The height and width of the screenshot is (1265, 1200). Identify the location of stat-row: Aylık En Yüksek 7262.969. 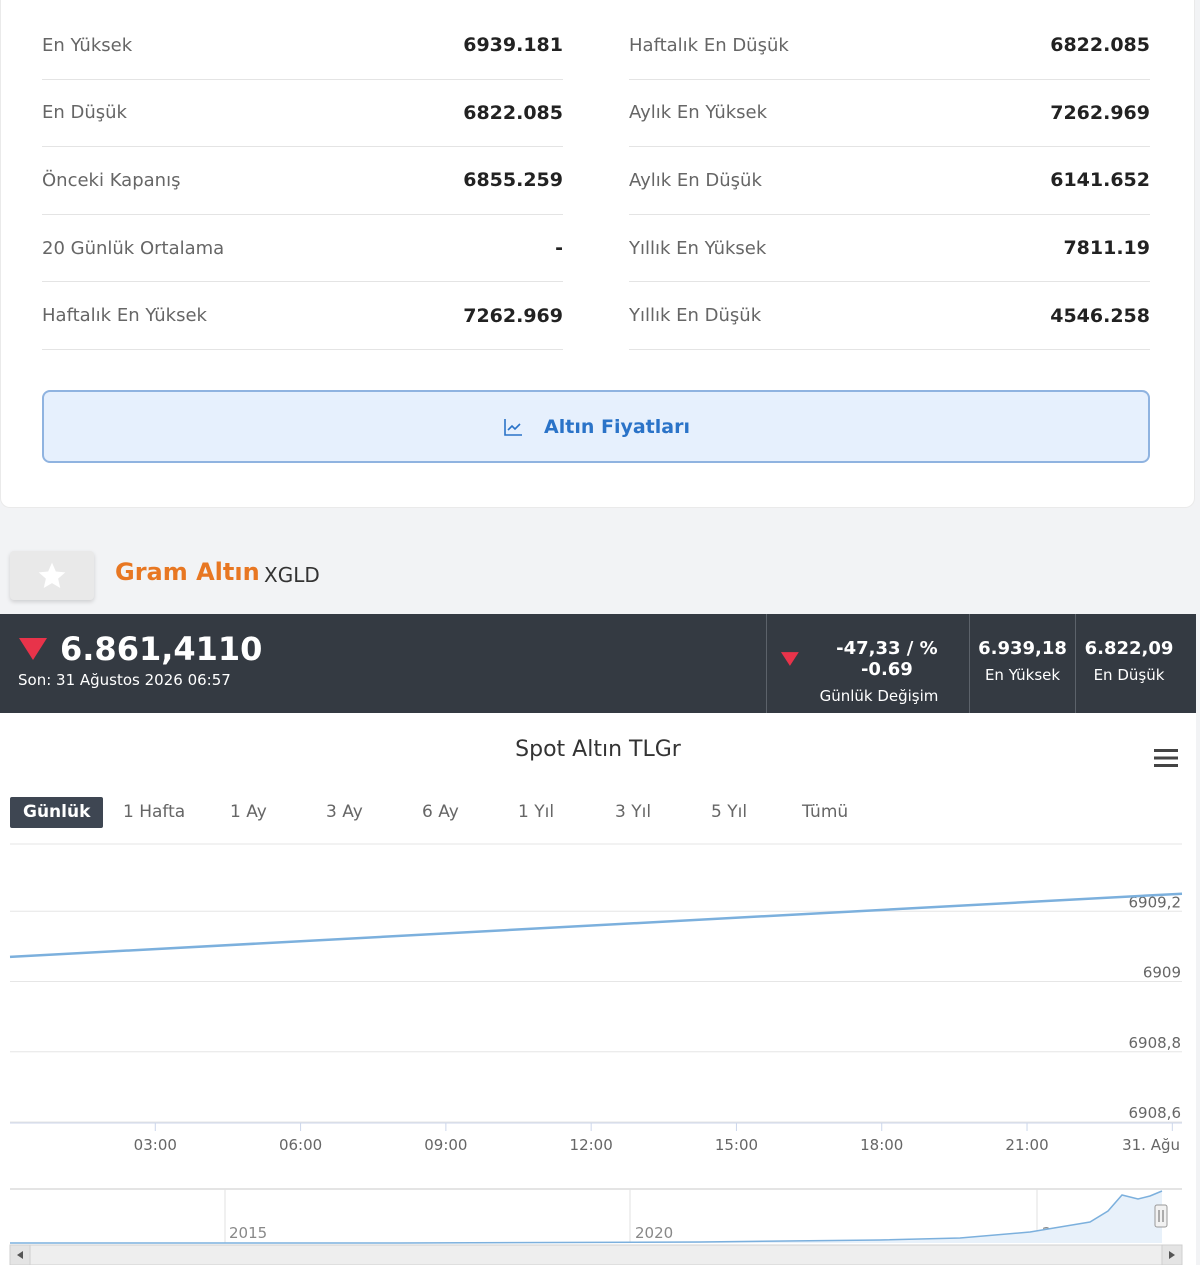
(889, 114).